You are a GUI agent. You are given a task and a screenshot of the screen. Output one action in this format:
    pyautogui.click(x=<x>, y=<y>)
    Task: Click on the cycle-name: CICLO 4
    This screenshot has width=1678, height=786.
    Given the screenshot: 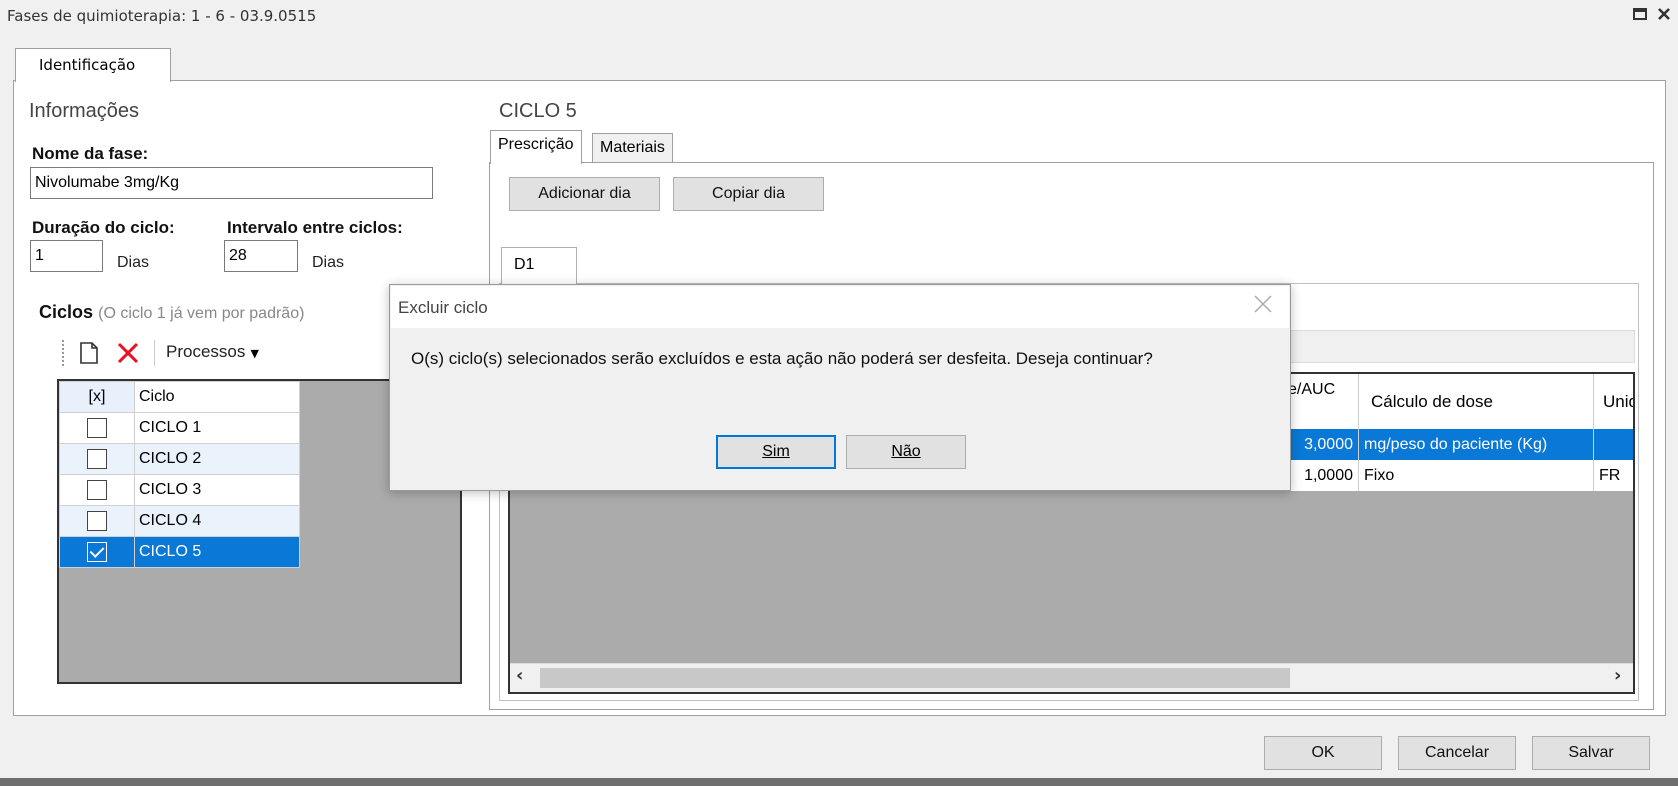 What is the action you would take?
    pyautogui.click(x=217, y=521)
    